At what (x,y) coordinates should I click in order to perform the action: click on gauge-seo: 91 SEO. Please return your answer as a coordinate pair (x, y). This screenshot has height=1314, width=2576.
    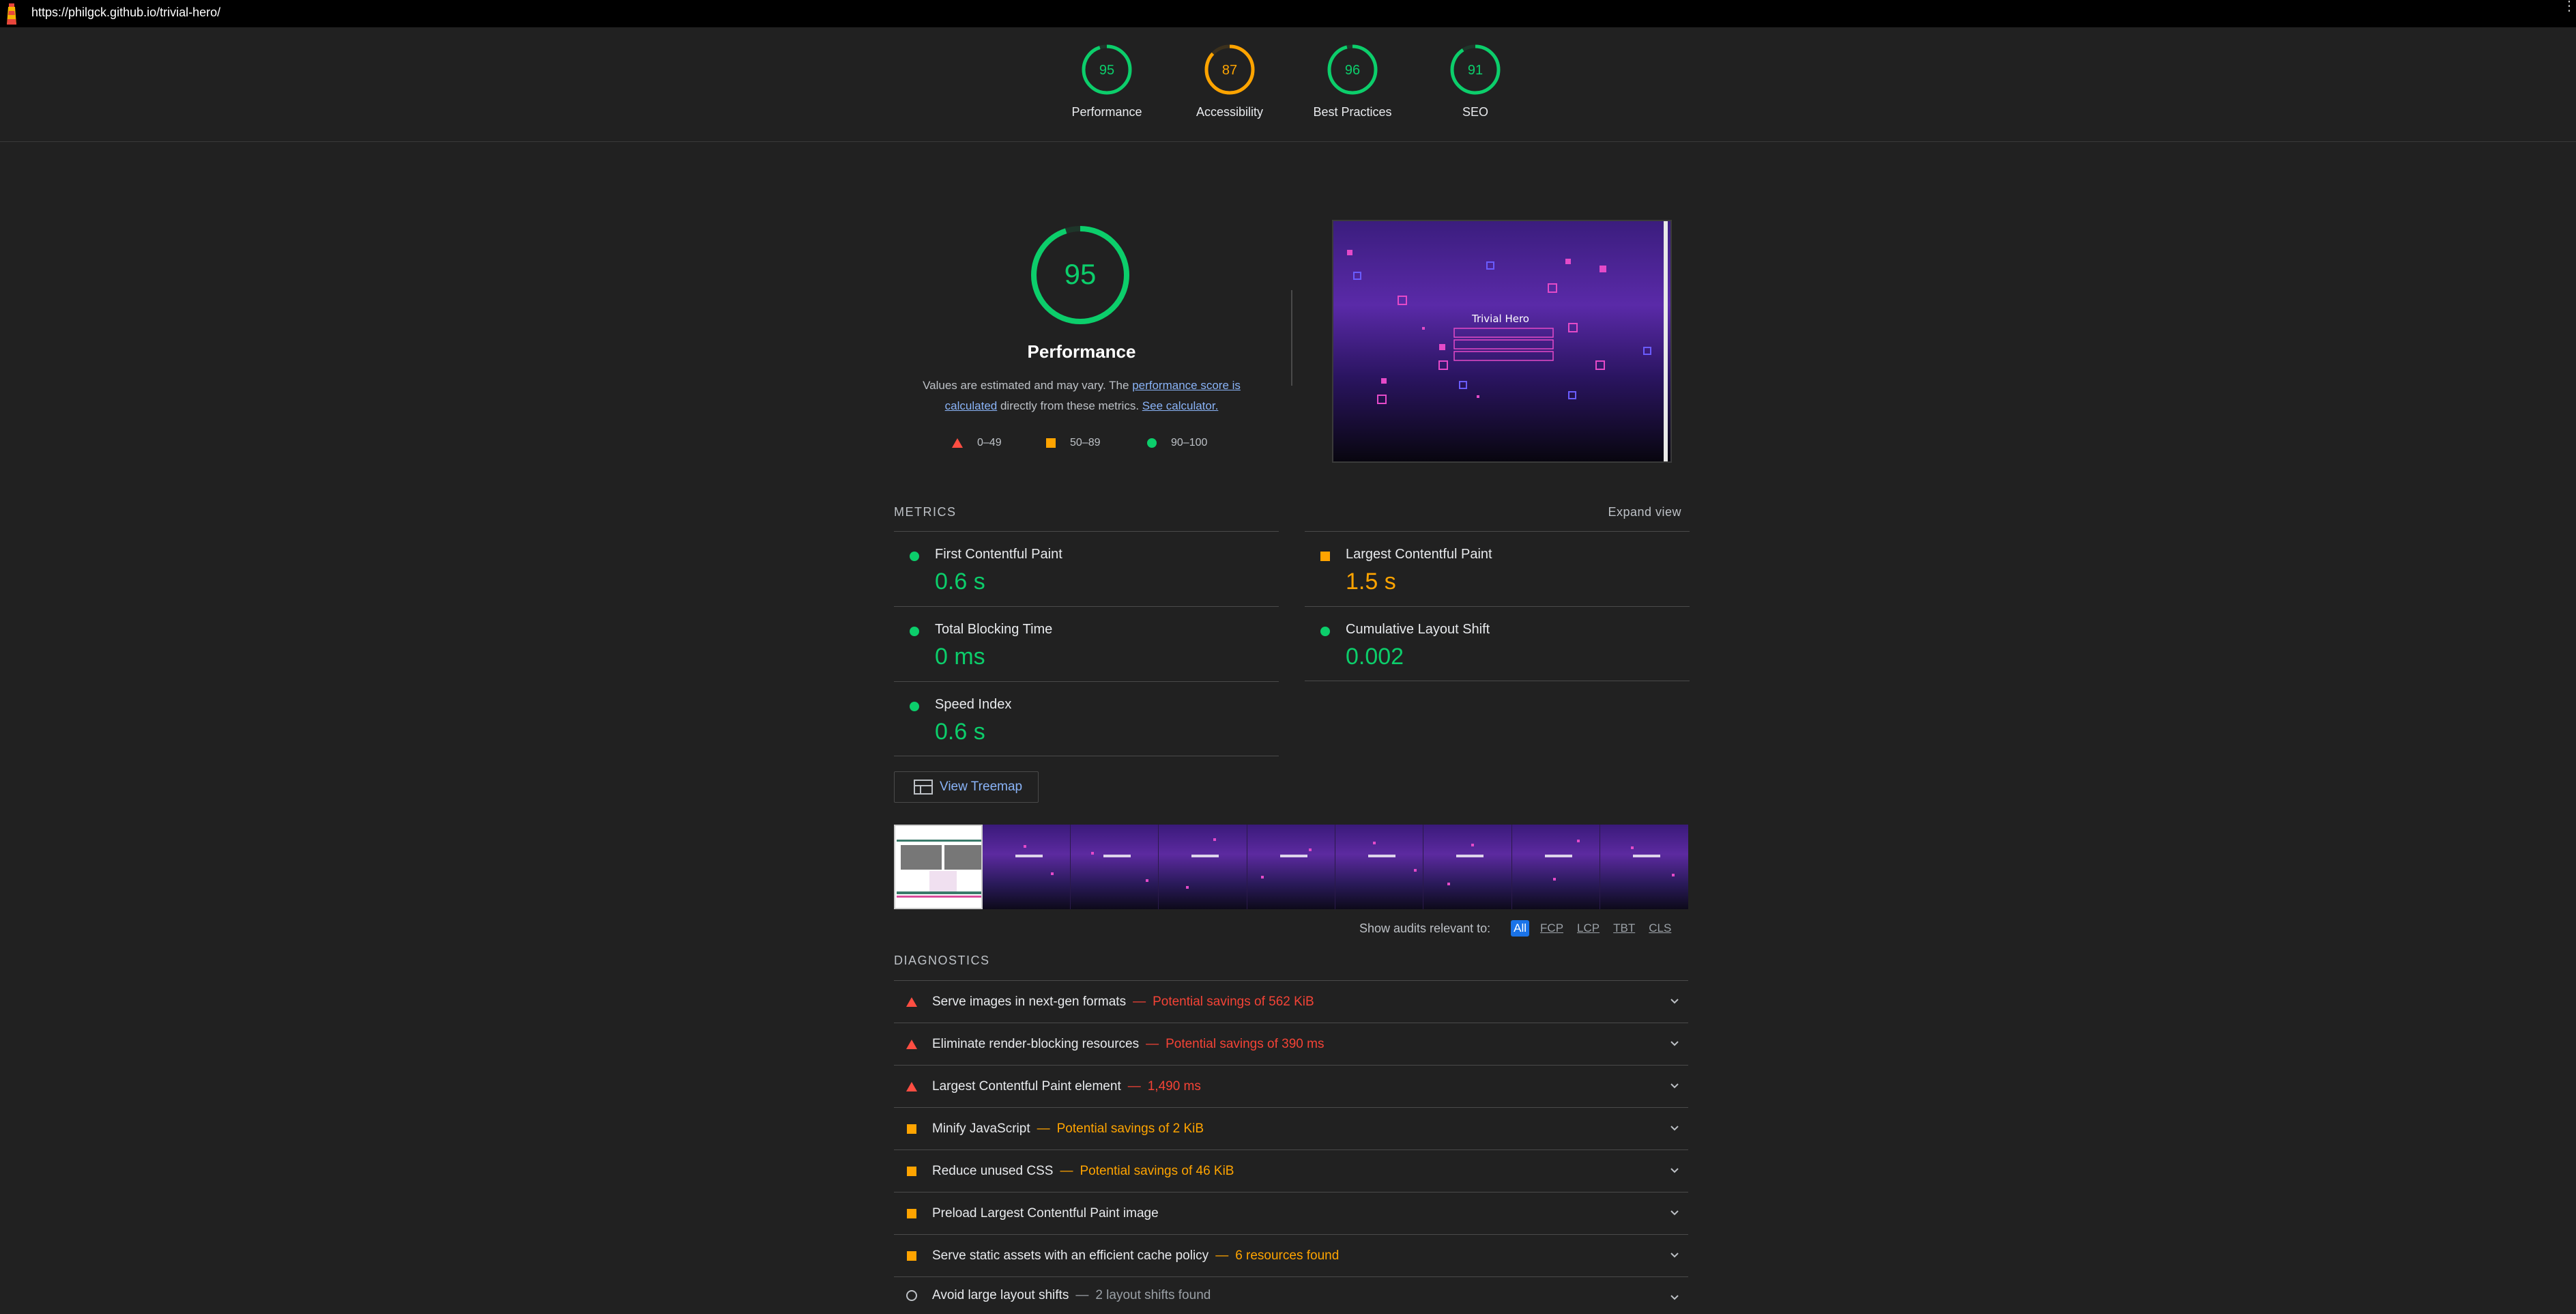
    Looking at the image, I should click on (1475, 82).